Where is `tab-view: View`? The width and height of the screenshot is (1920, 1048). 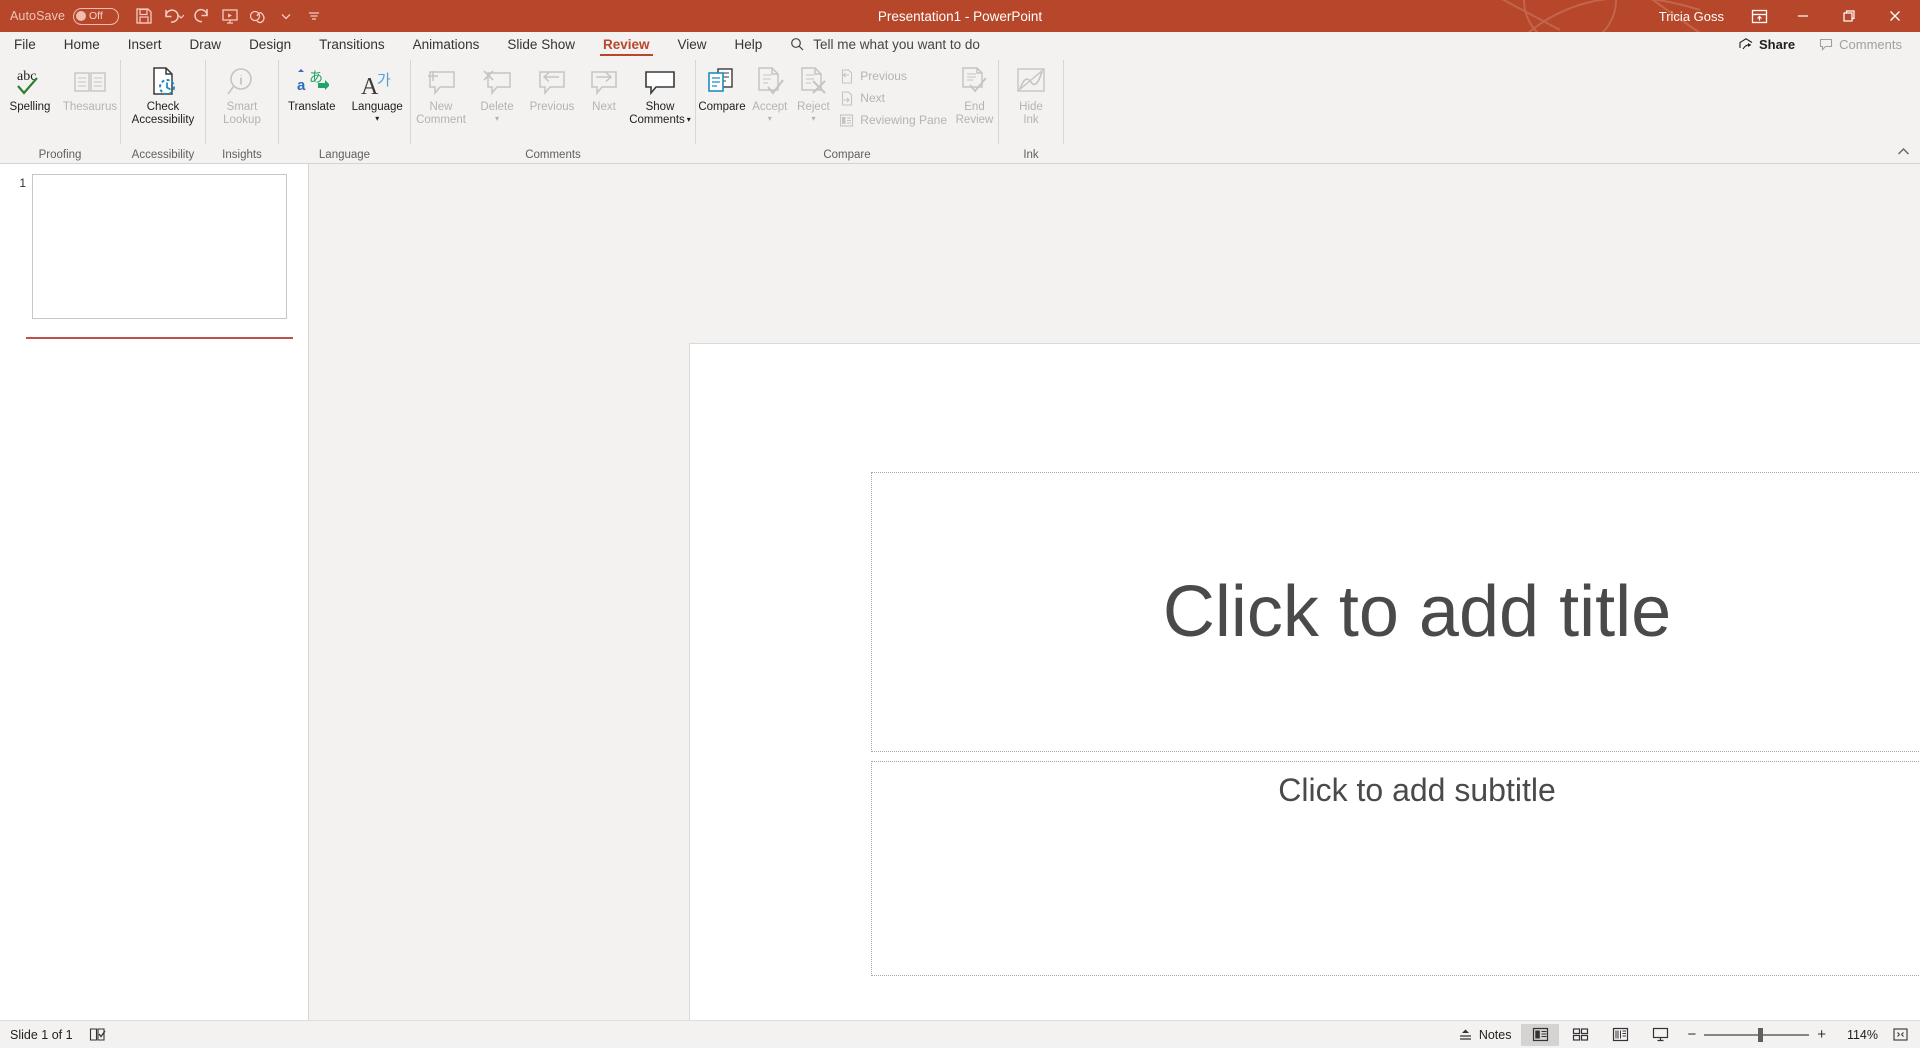 tab-view: View is located at coordinates (692, 44).